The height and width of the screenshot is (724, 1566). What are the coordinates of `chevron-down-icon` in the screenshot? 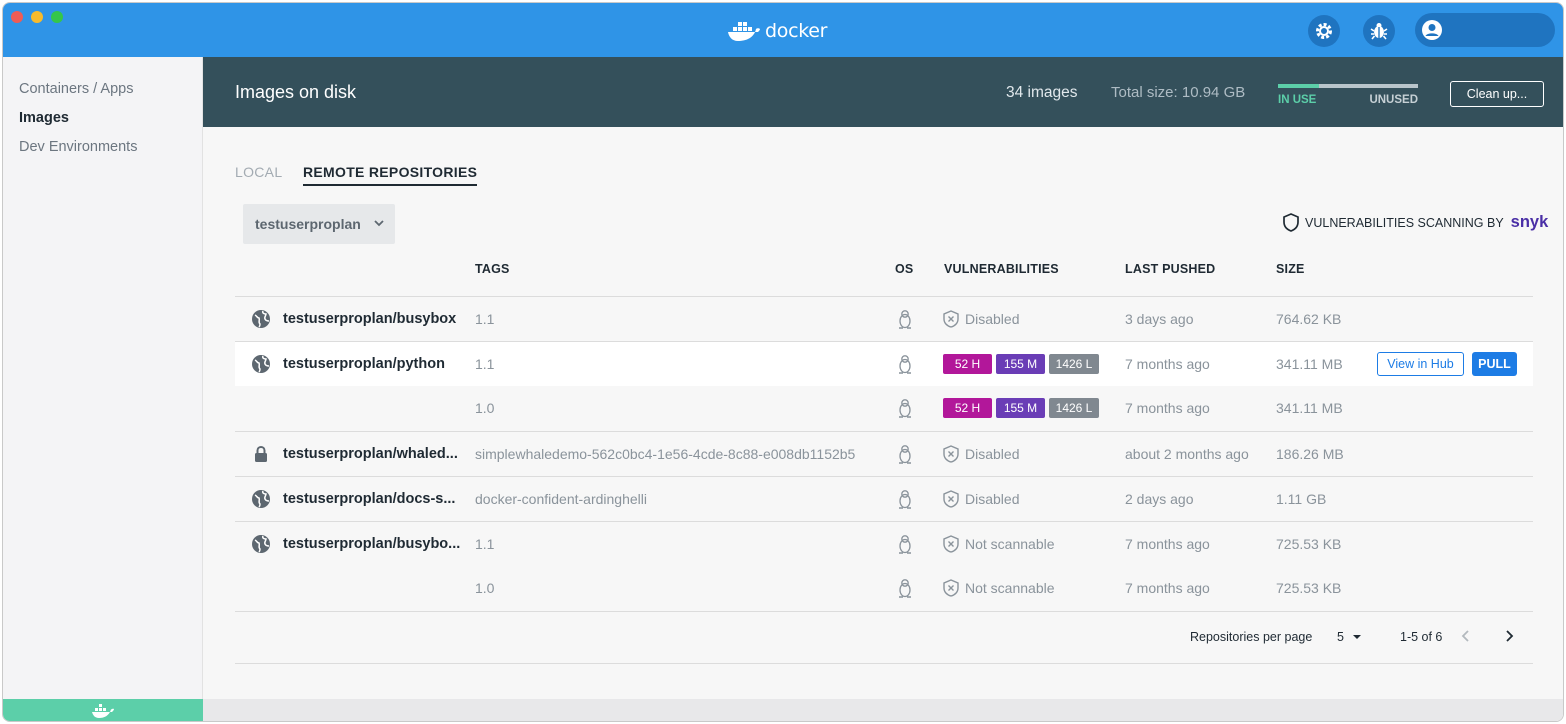 It's located at (379, 223).